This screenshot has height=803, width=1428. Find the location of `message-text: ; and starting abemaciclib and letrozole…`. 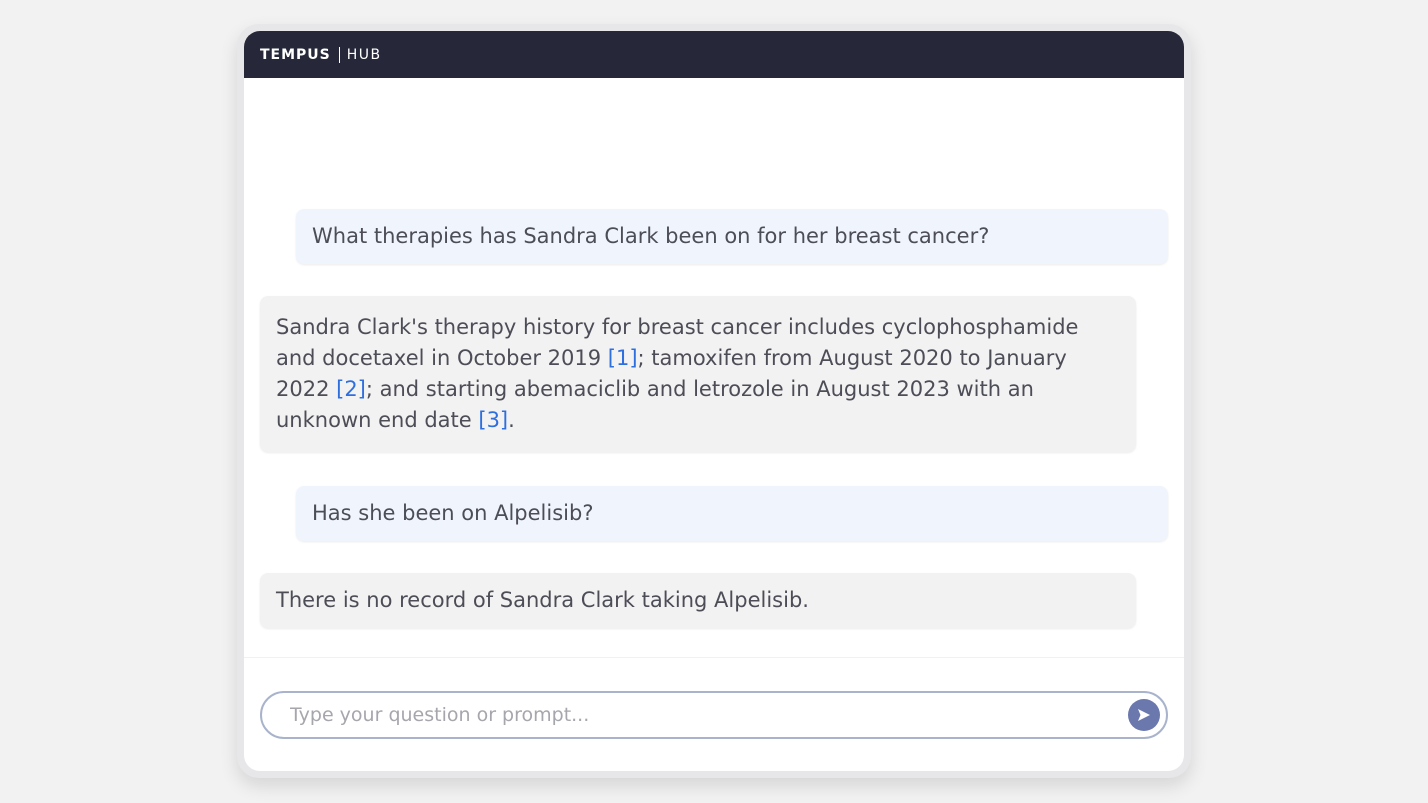

message-text: ; and starting abemaciclib and letrozole… is located at coordinates (655, 404).